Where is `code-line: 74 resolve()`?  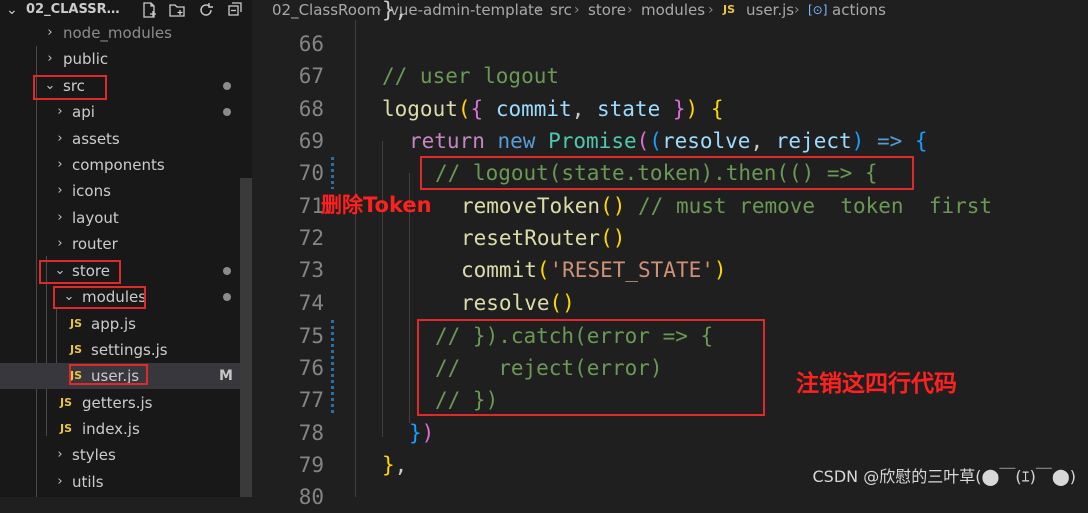 code-line: 74 resolve() is located at coordinates (670, 303).